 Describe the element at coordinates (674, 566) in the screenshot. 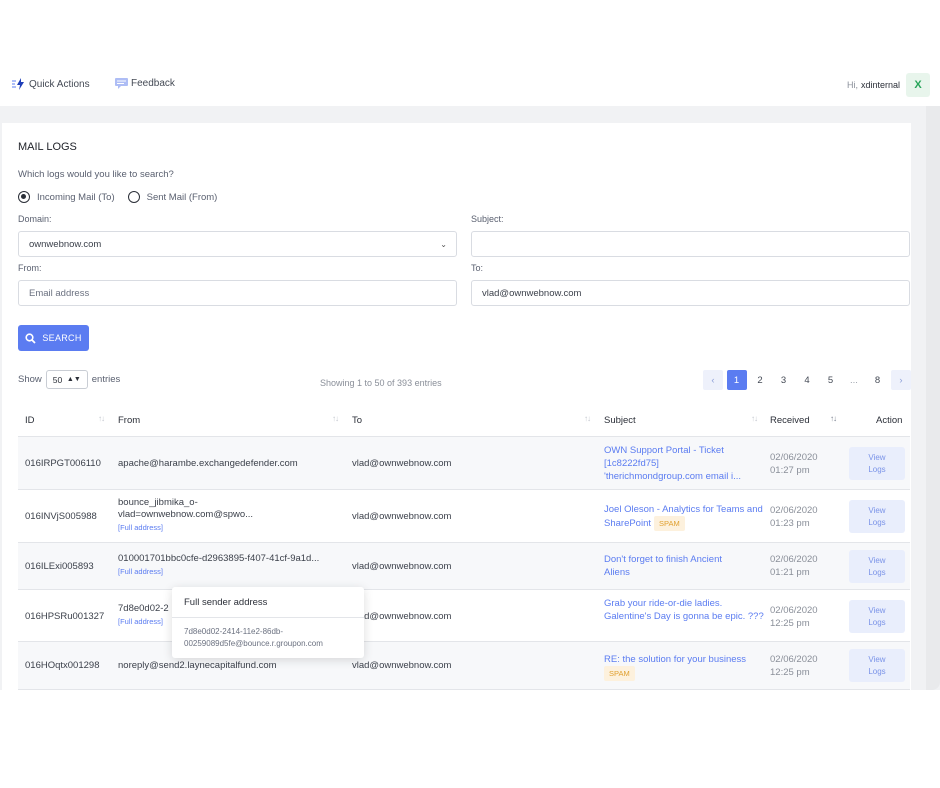

I see `row-subject-link: Don't forget to finish Ancient Aliens` at that location.